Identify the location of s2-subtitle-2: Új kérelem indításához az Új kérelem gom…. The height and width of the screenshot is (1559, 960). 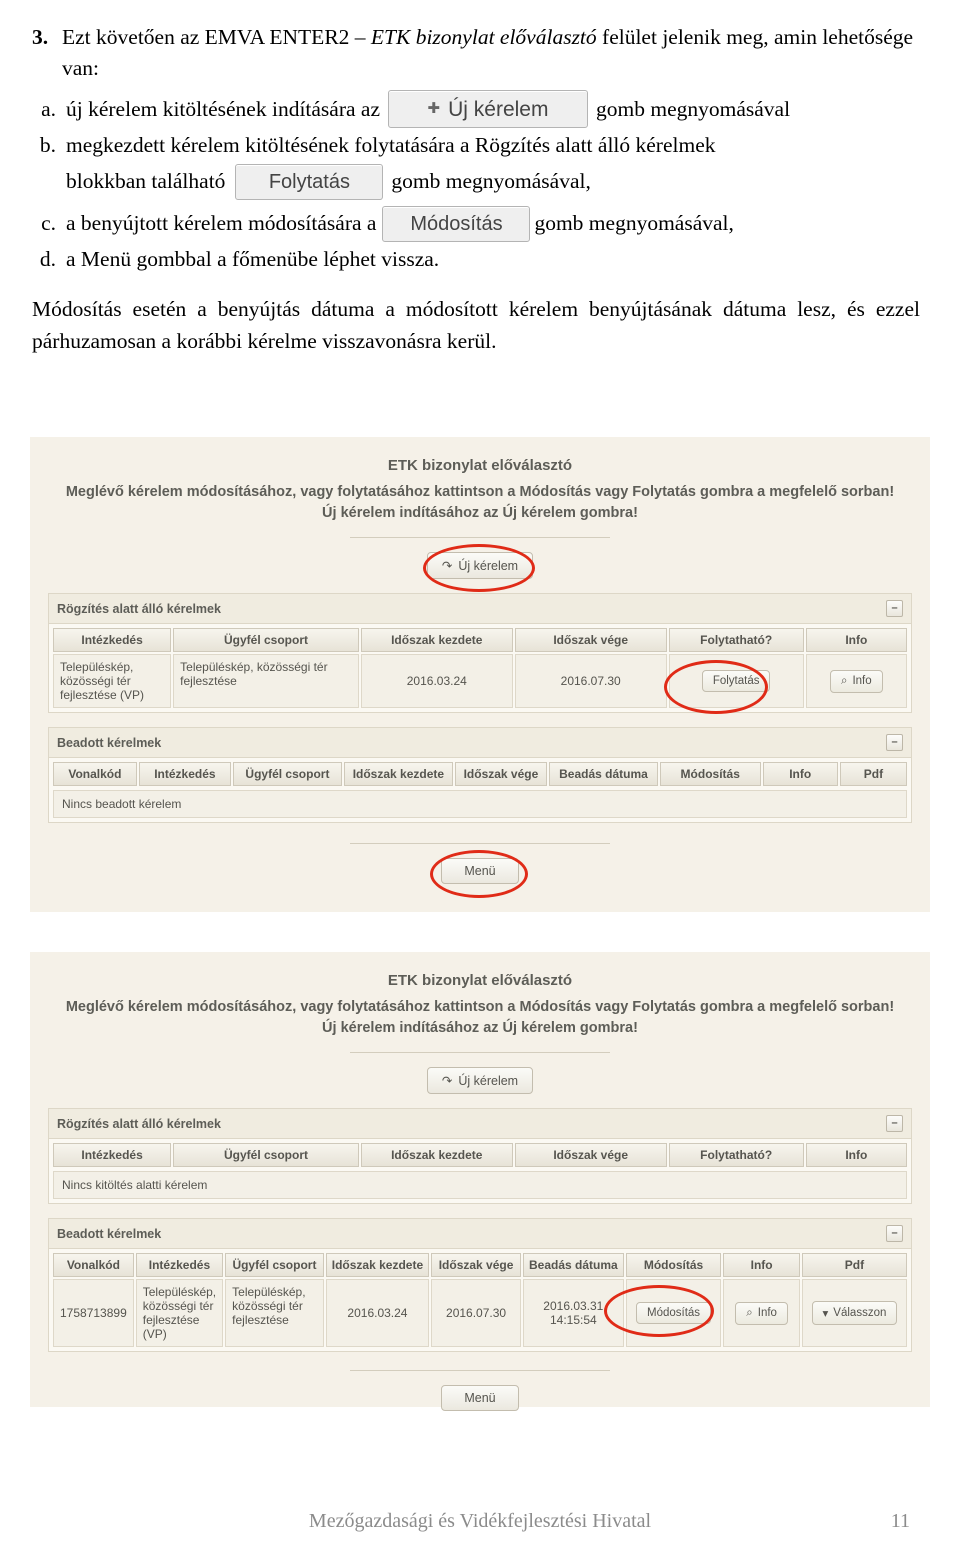
(480, 1028).